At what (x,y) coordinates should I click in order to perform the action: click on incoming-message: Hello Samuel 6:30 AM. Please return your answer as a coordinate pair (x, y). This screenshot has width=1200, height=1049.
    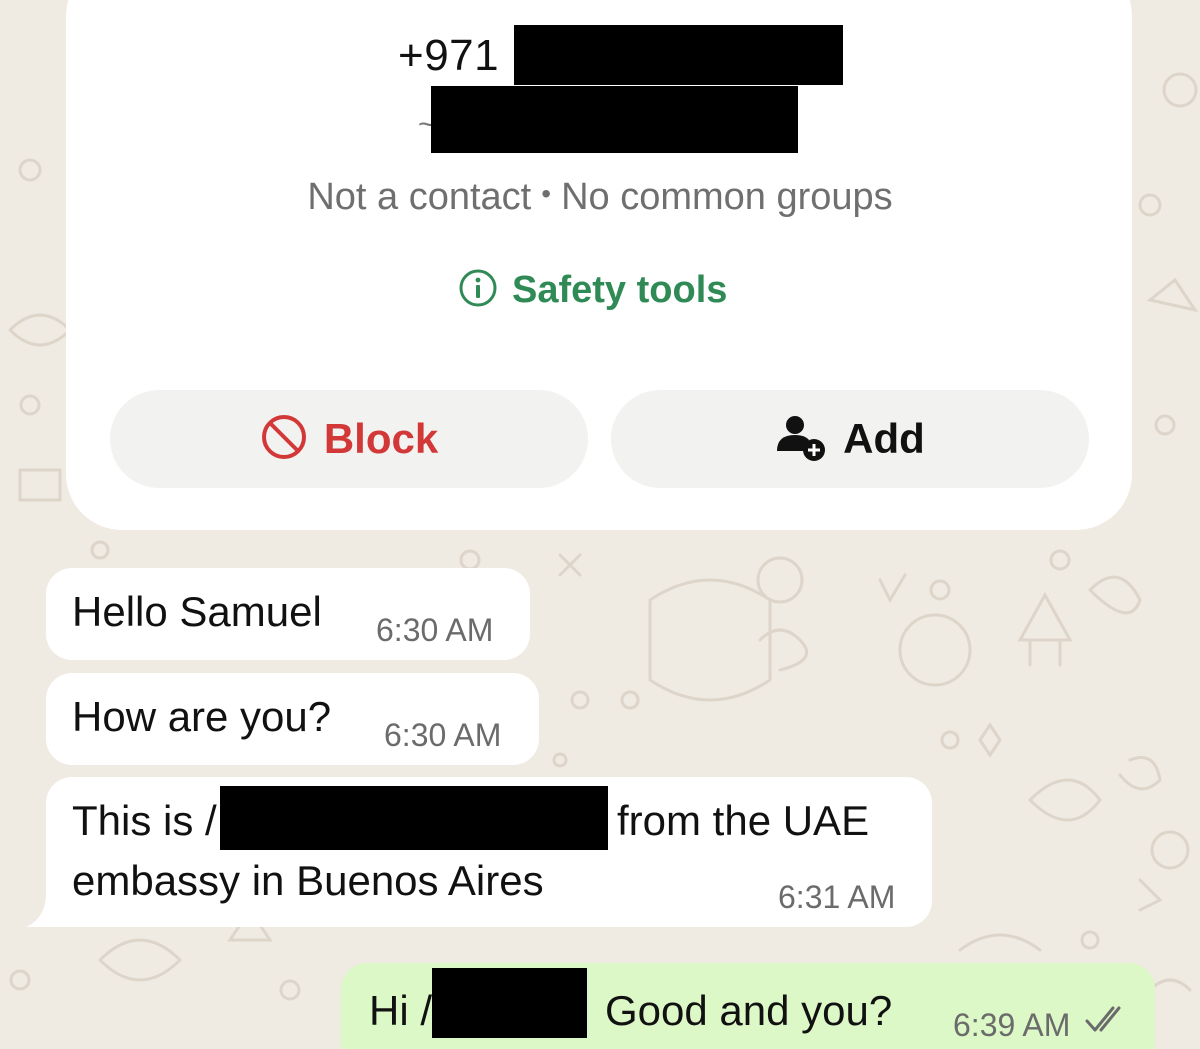
    Looking at the image, I should click on (288, 614).